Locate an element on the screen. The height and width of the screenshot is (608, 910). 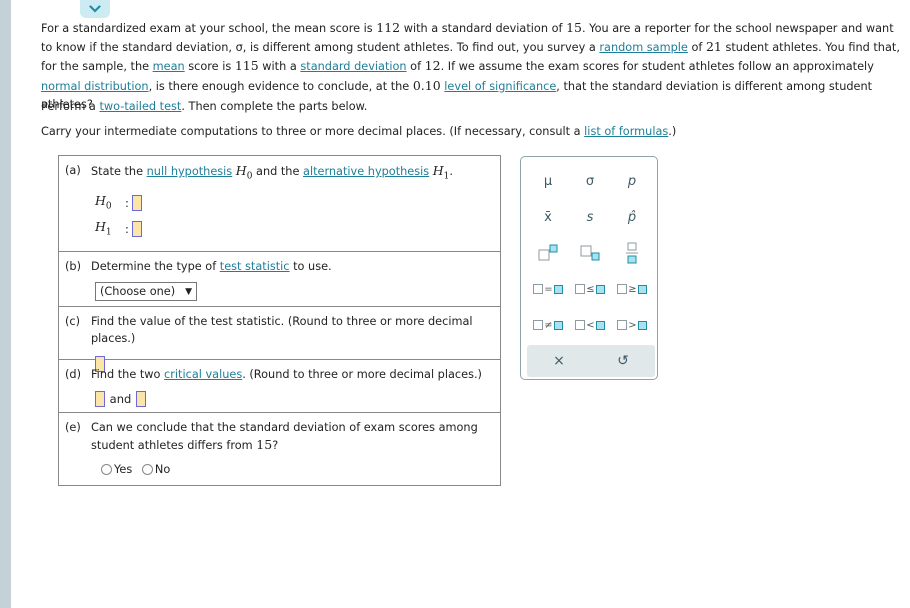
palette-footer: × ↺ is located at coordinates (591, 361).